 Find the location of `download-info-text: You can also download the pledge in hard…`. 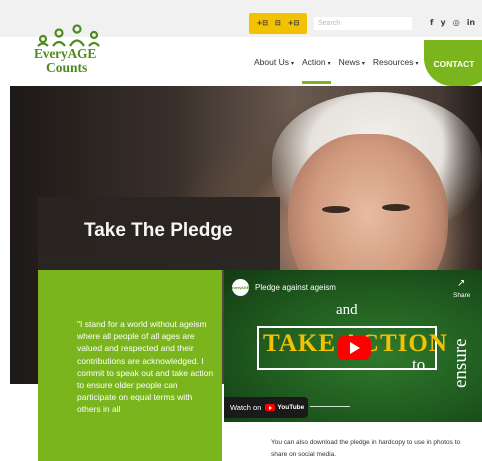

download-info-text: You can also download the pledge in hard… is located at coordinates (366, 448).